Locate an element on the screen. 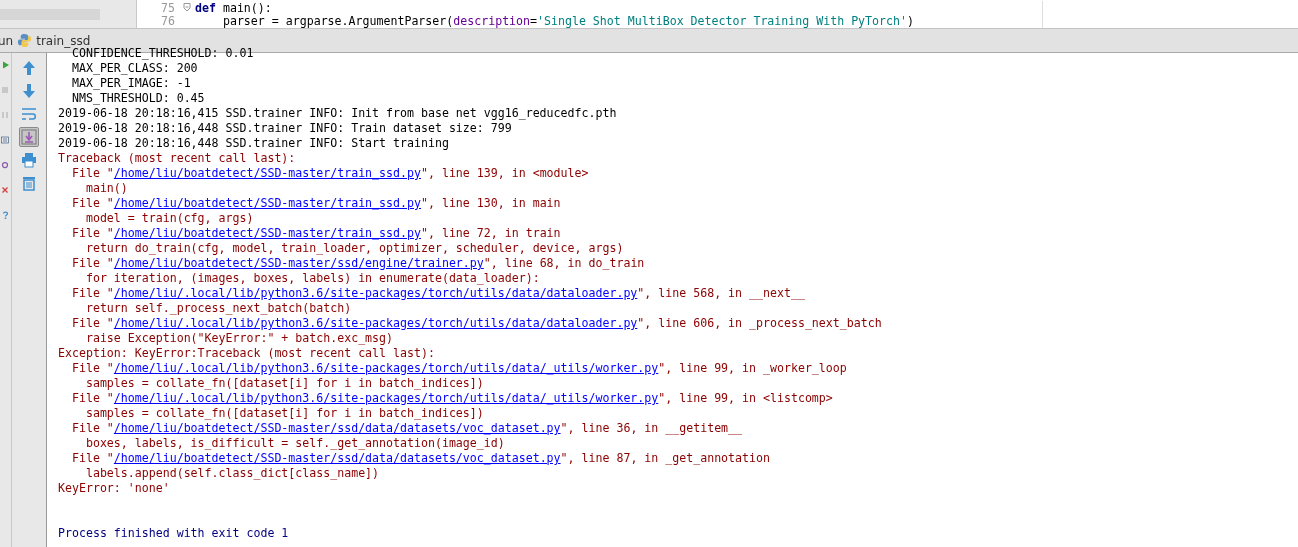 This screenshot has width=1298, height=547. console-line: 2019-06-18 20:18:16,415 SSD.trainer INFO: Init from base net vgg16_reducedfc.pth is located at coordinates (338, 113).